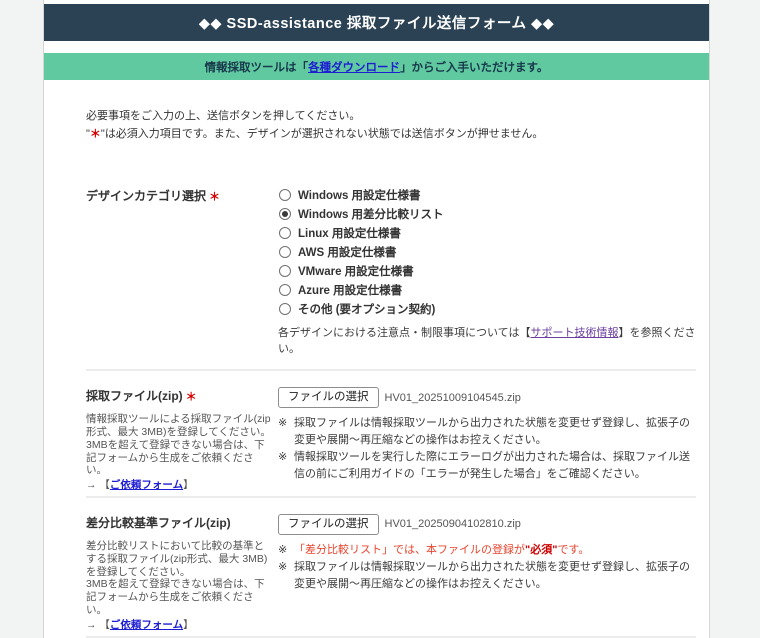 The image size is (760, 638). Describe the element at coordinates (324, 133) in the screenshot. I see `intro-line2-text: は必須入力項目です。また、デザインが選択されない状態では送信ボタンが押せません。` at that location.